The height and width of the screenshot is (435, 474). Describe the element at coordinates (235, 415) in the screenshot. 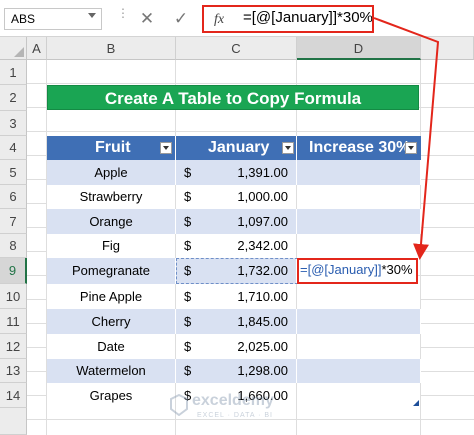

I see `watermark-tagline: EXCEL · DATA · BI` at that location.